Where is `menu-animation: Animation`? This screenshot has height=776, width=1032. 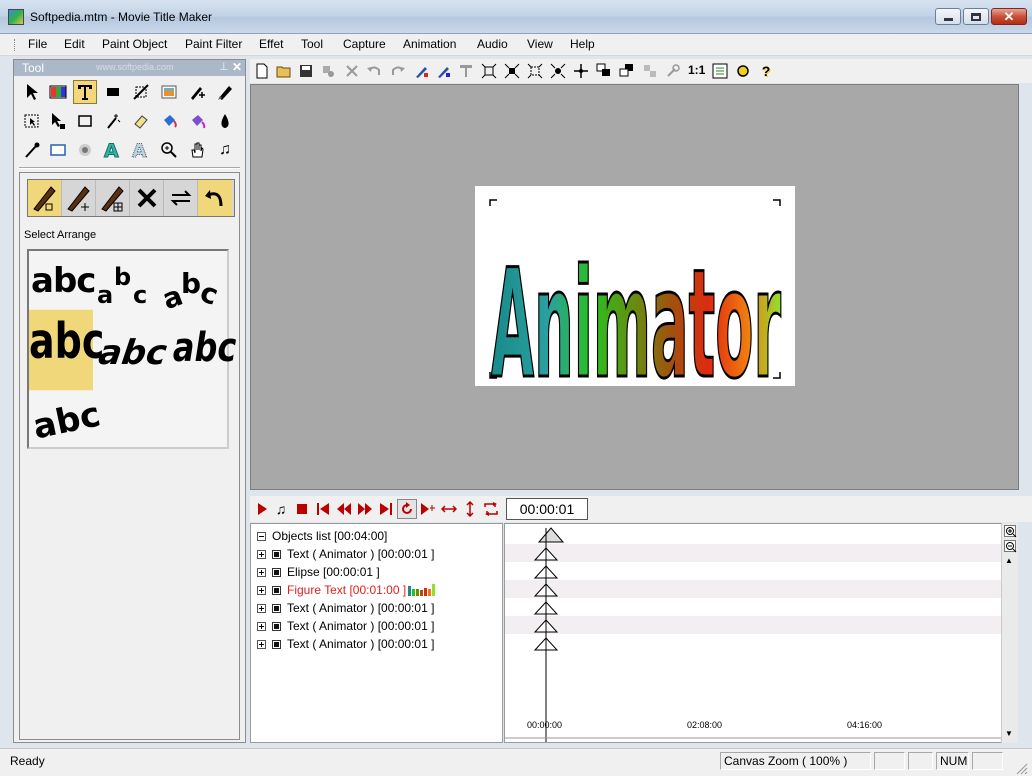
menu-animation: Animation is located at coordinates (429, 44).